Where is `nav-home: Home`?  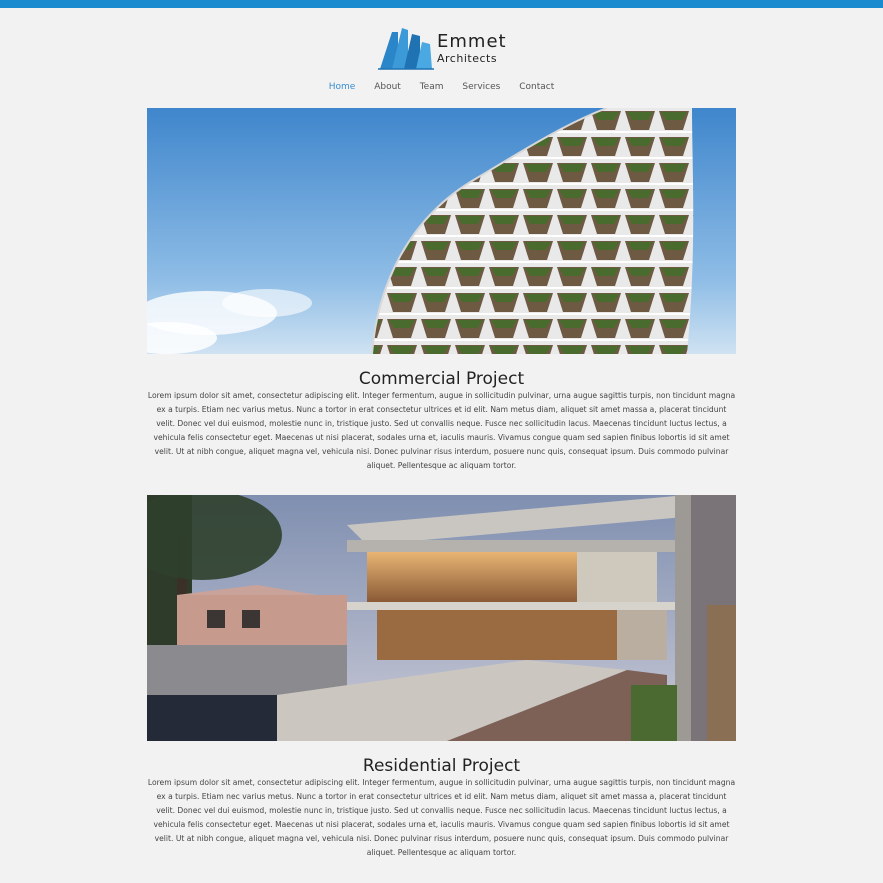 nav-home: Home is located at coordinates (342, 87).